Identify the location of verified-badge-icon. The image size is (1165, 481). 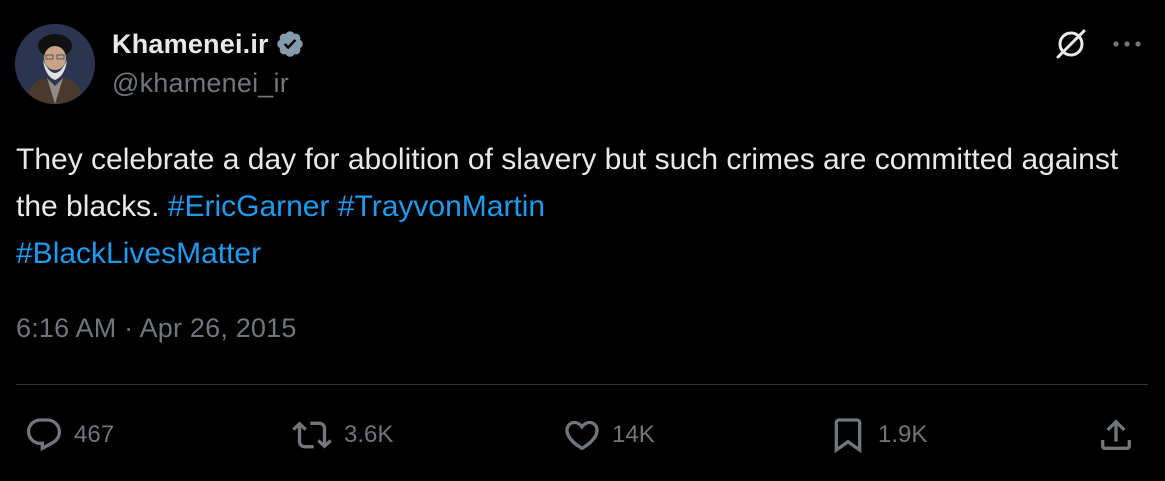
(290, 44).